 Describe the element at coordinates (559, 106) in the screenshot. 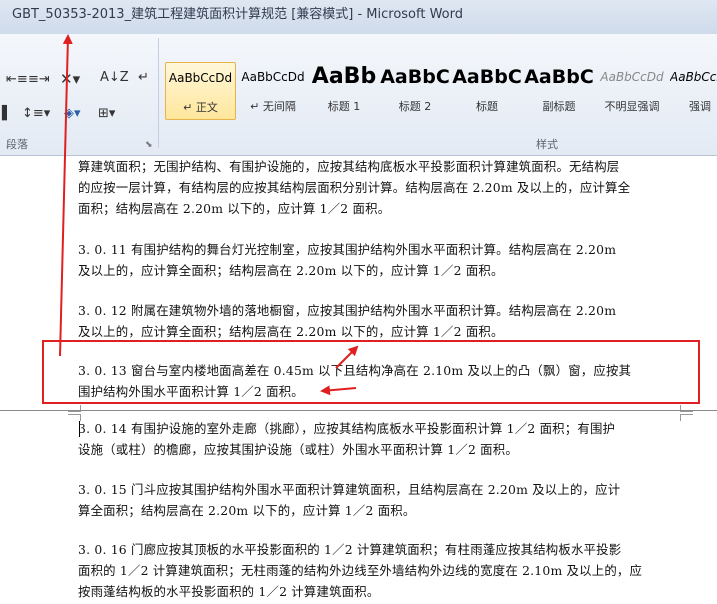

I see `style-name: 副标题` at that location.